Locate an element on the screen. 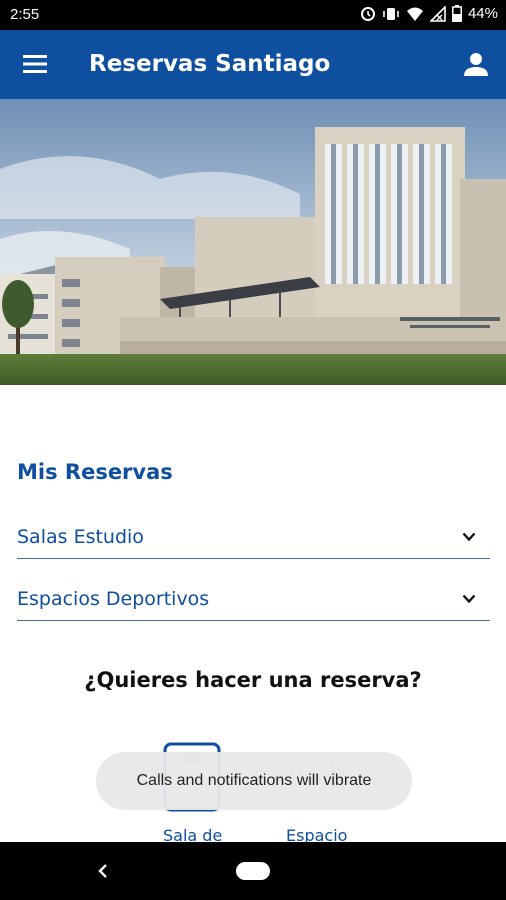  app-bar: Reservas Santiago is located at coordinates (253, 64).